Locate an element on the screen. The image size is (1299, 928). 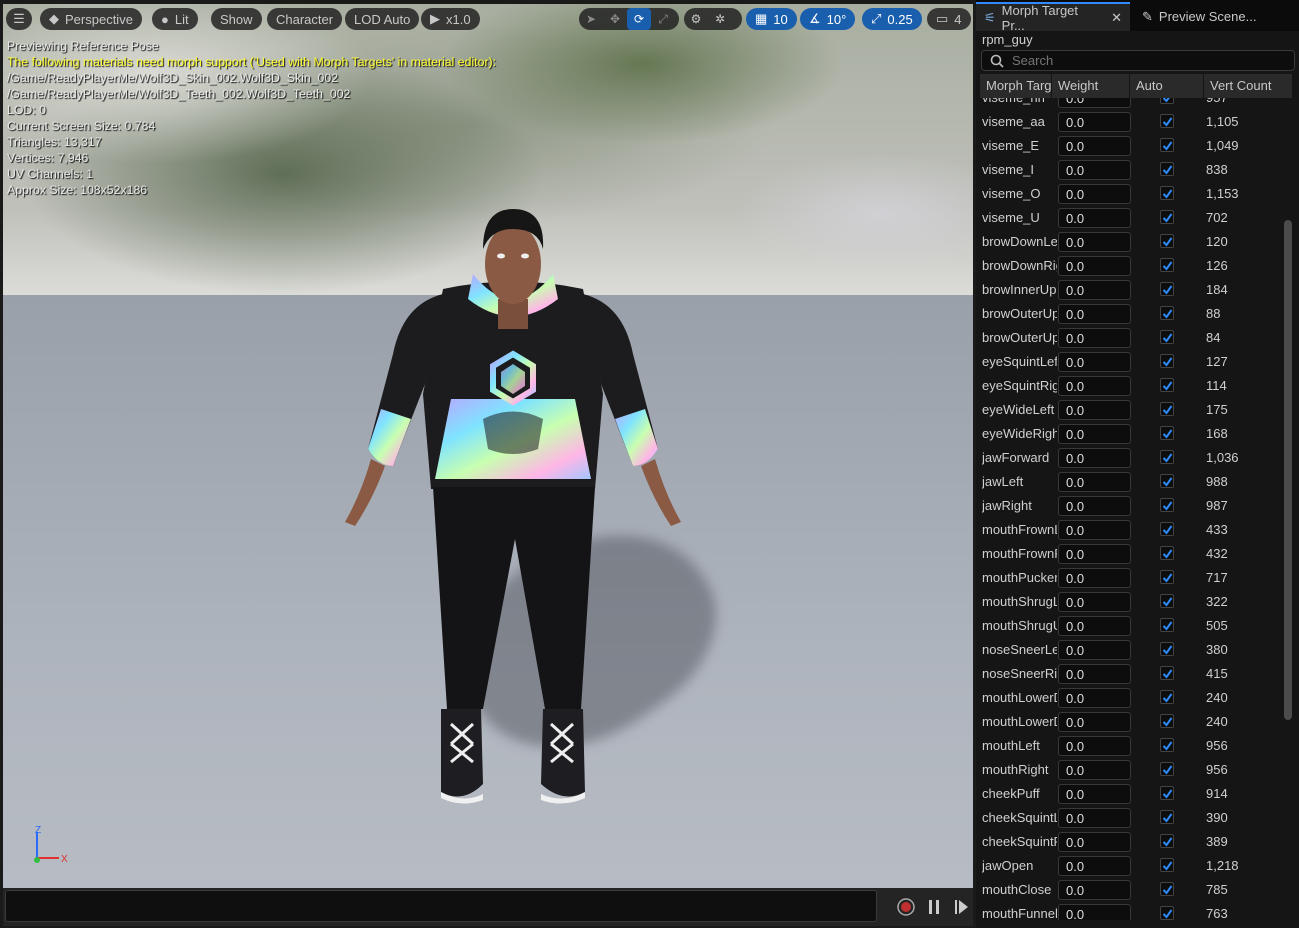
morph-target-row: mouthLowerDownLeft 240 is located at coordinates (1130, 698).